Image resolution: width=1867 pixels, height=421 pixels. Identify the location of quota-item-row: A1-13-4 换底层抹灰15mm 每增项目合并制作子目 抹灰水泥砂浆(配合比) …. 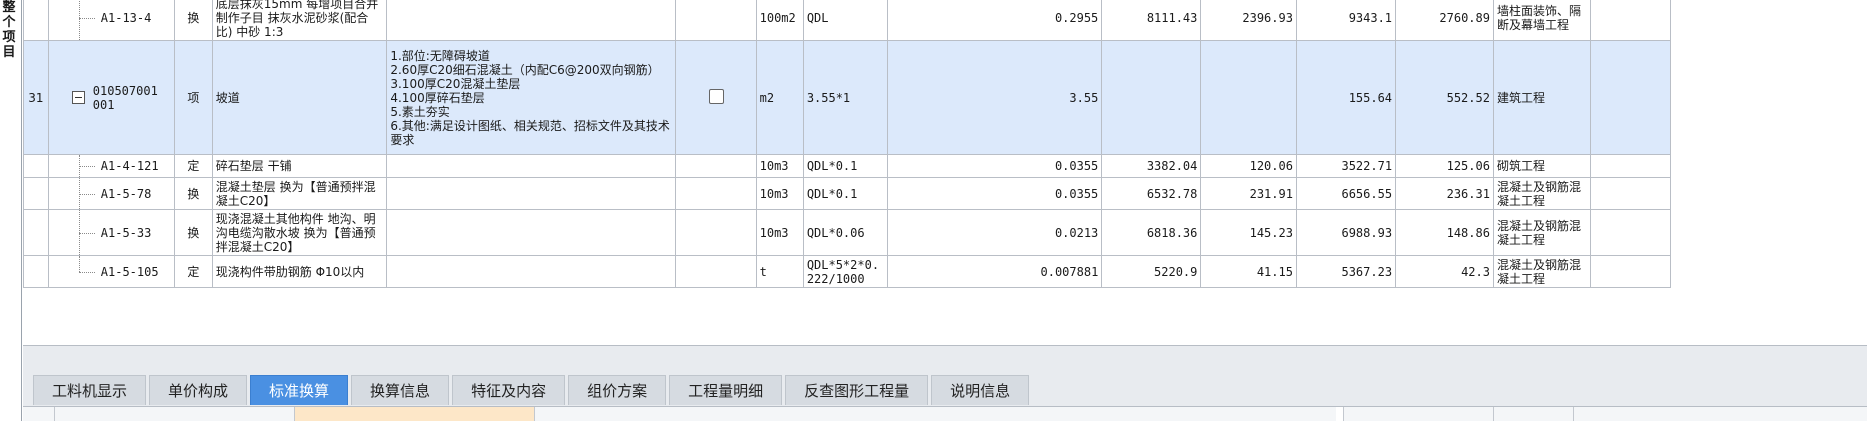
(847, 20).